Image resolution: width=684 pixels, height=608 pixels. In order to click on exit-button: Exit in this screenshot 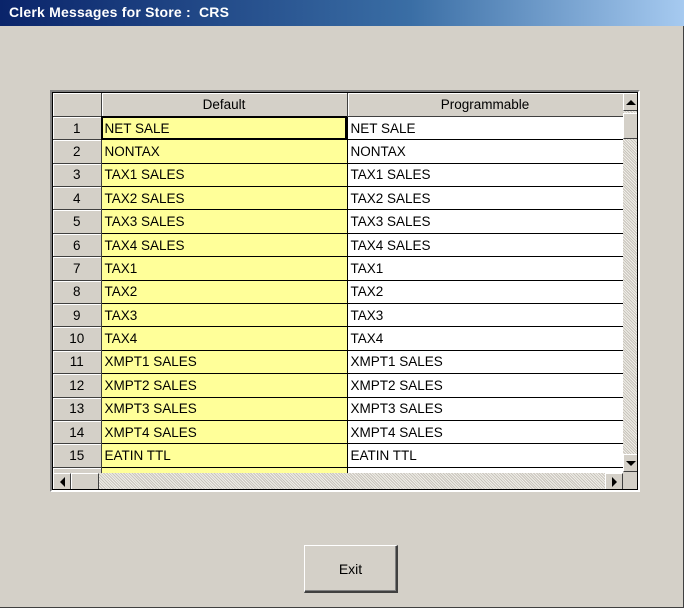, I will do `click(351, 569)`.